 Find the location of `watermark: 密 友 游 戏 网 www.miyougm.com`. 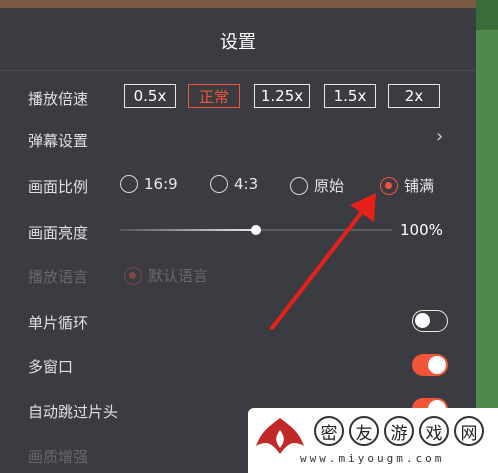

watermark: 密 友 游 戏 网 www.miyougm.com is located at coordinates (373, 440).